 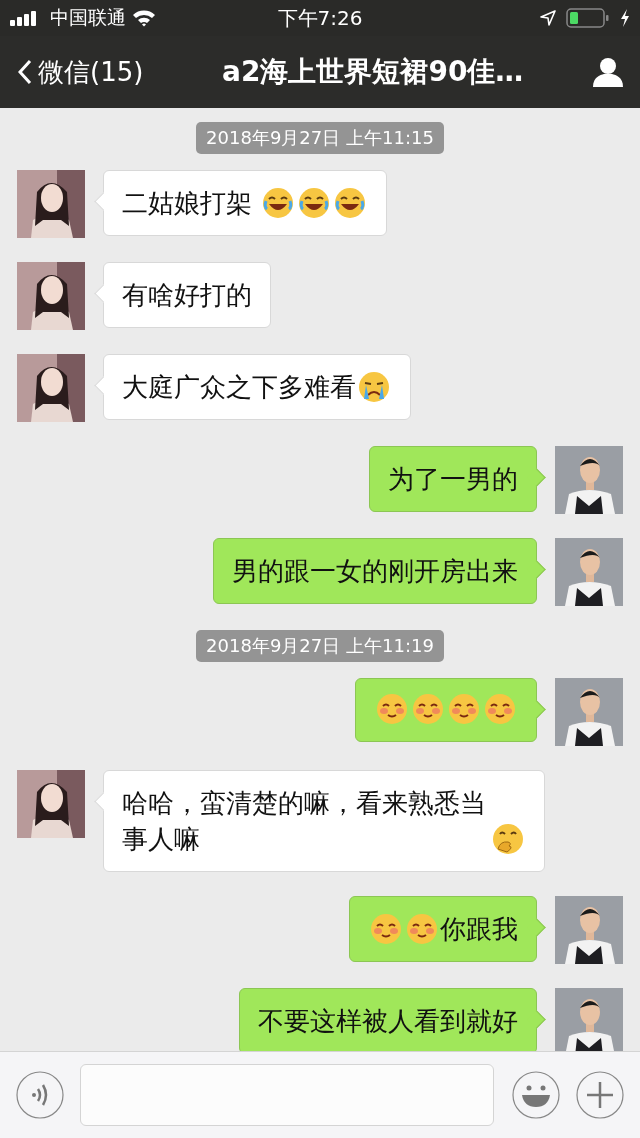 What do you see at coordinates (320, 138) in the screenshot?
I see `timestamp: 2018年9月27日 上午11:15` at bounding box center [320, 138].